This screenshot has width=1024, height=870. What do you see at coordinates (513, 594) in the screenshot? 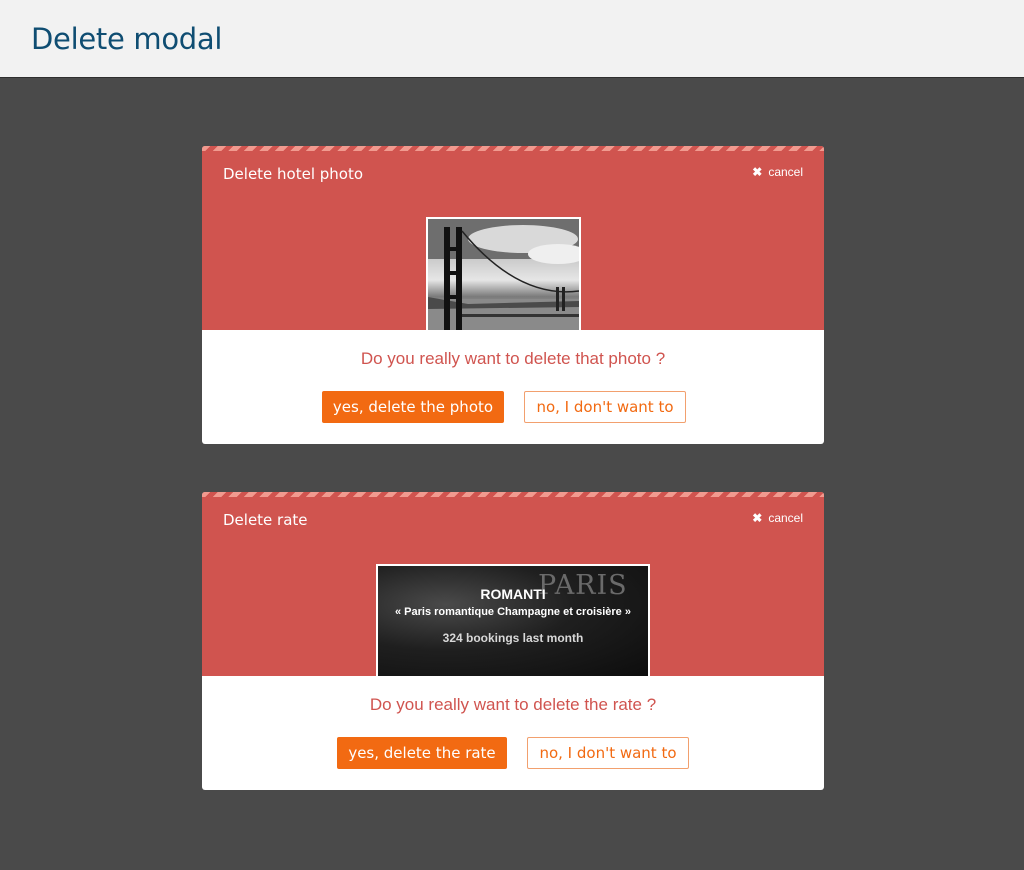
I see `rate-name: ROMANTI` at bounding box center [513, 594].